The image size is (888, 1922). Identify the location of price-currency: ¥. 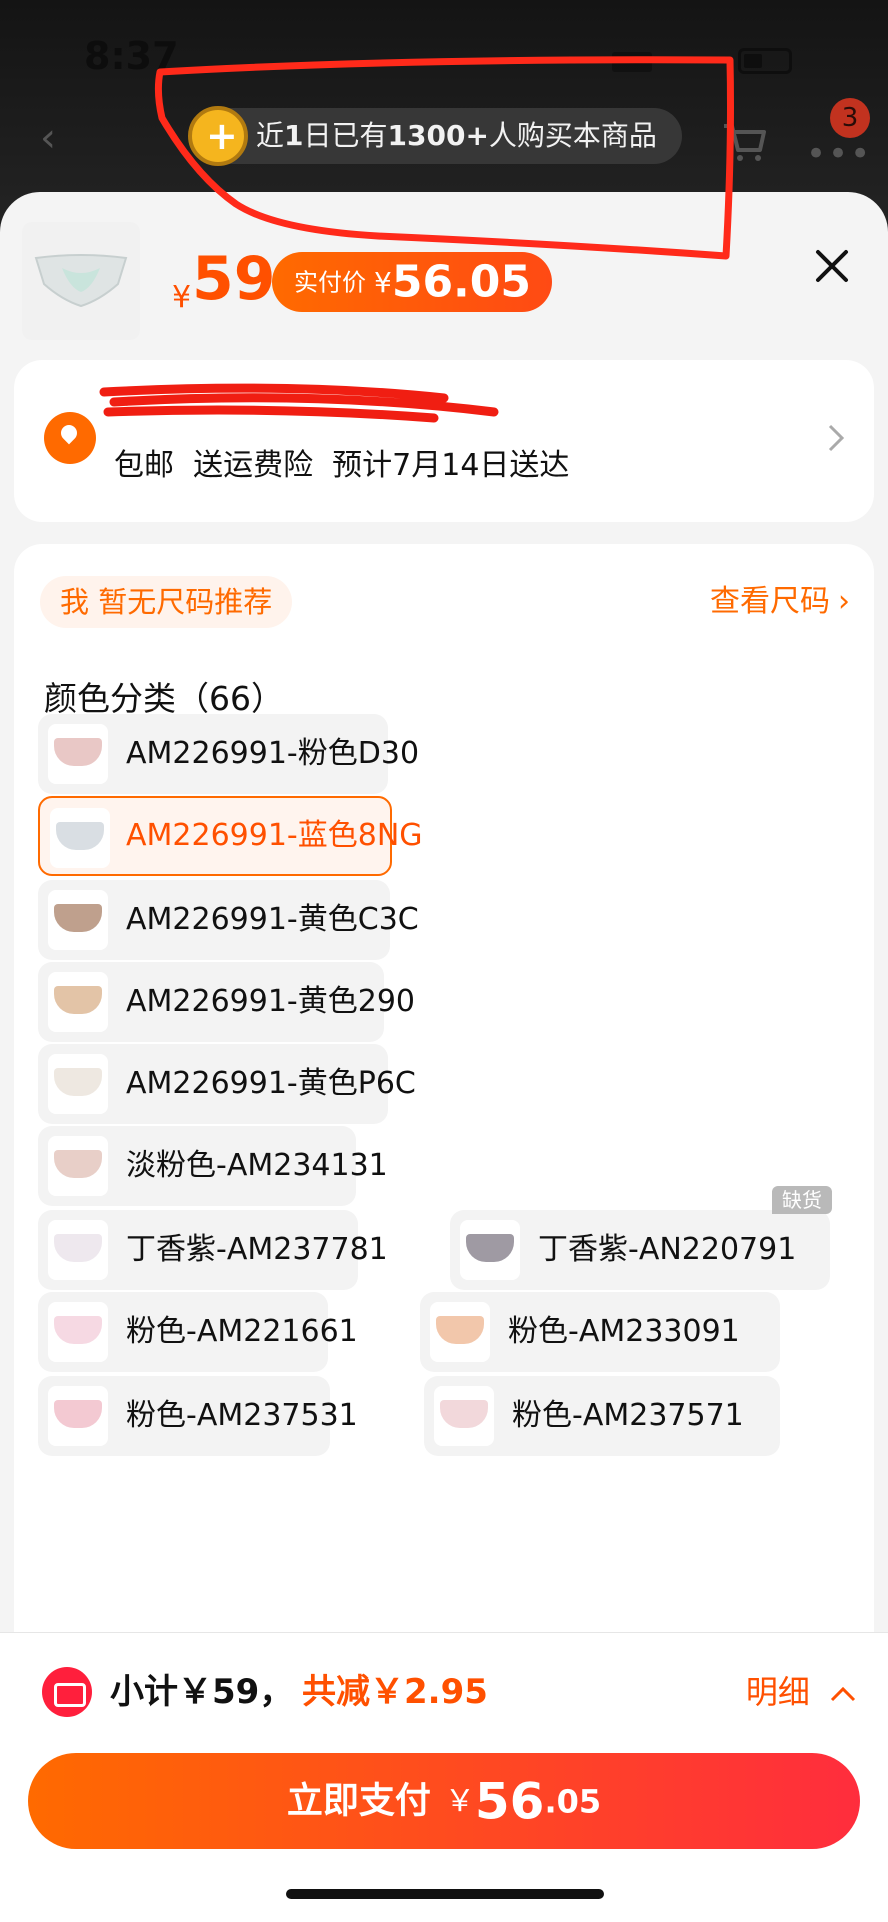
(182, 297).